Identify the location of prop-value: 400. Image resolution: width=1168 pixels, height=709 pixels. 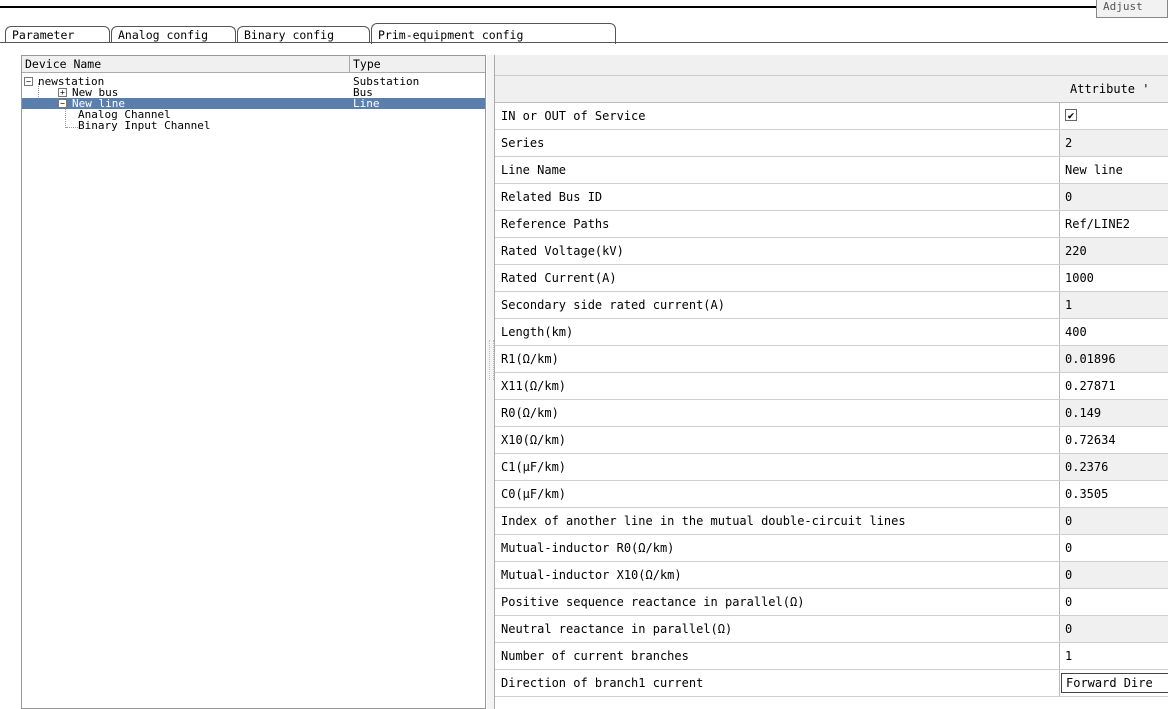
(1114, 332).